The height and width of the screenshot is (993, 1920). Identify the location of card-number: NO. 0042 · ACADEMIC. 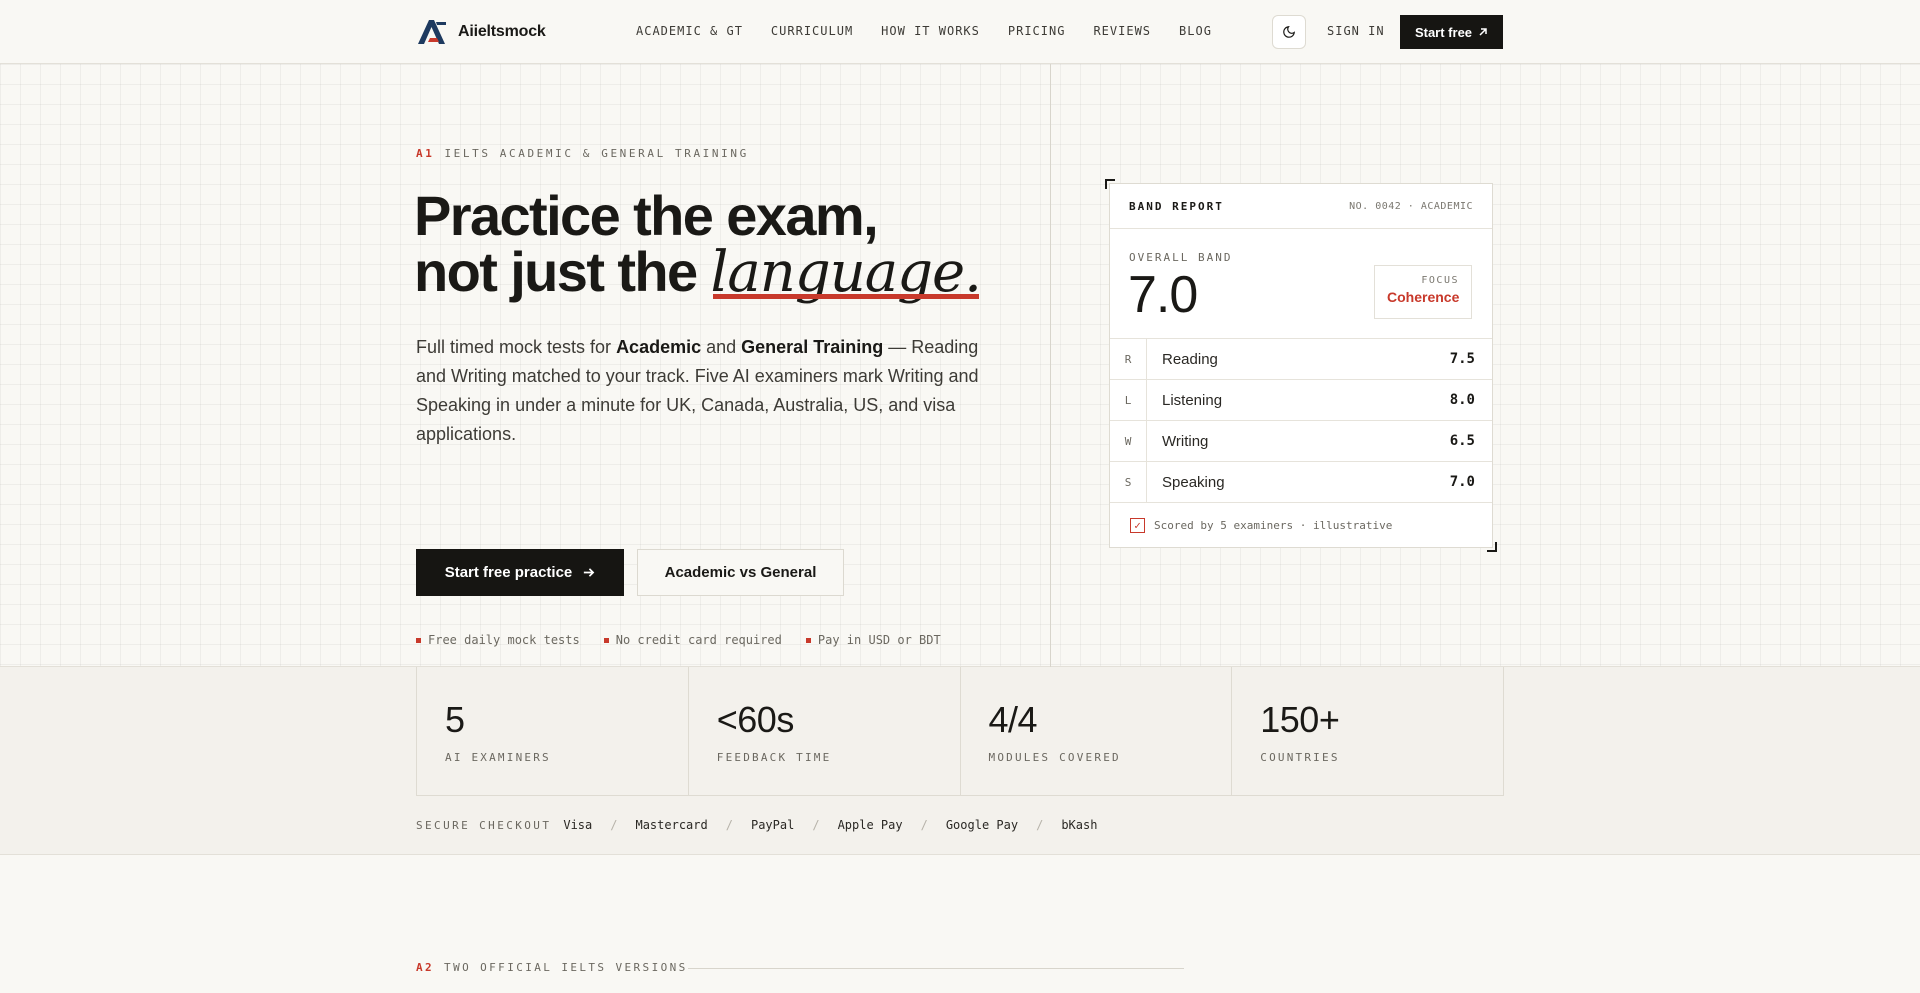
(1411, 206).